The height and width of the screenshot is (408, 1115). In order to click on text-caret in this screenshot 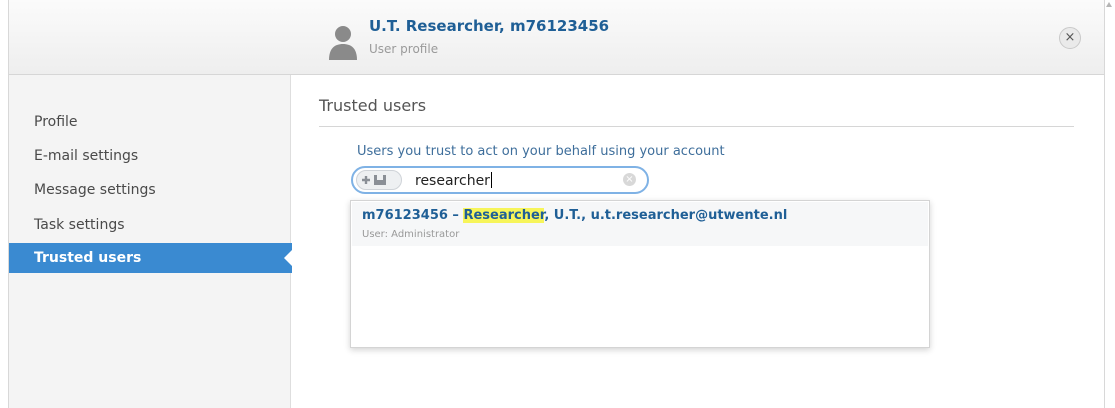, I will do `click(491, 180)`.